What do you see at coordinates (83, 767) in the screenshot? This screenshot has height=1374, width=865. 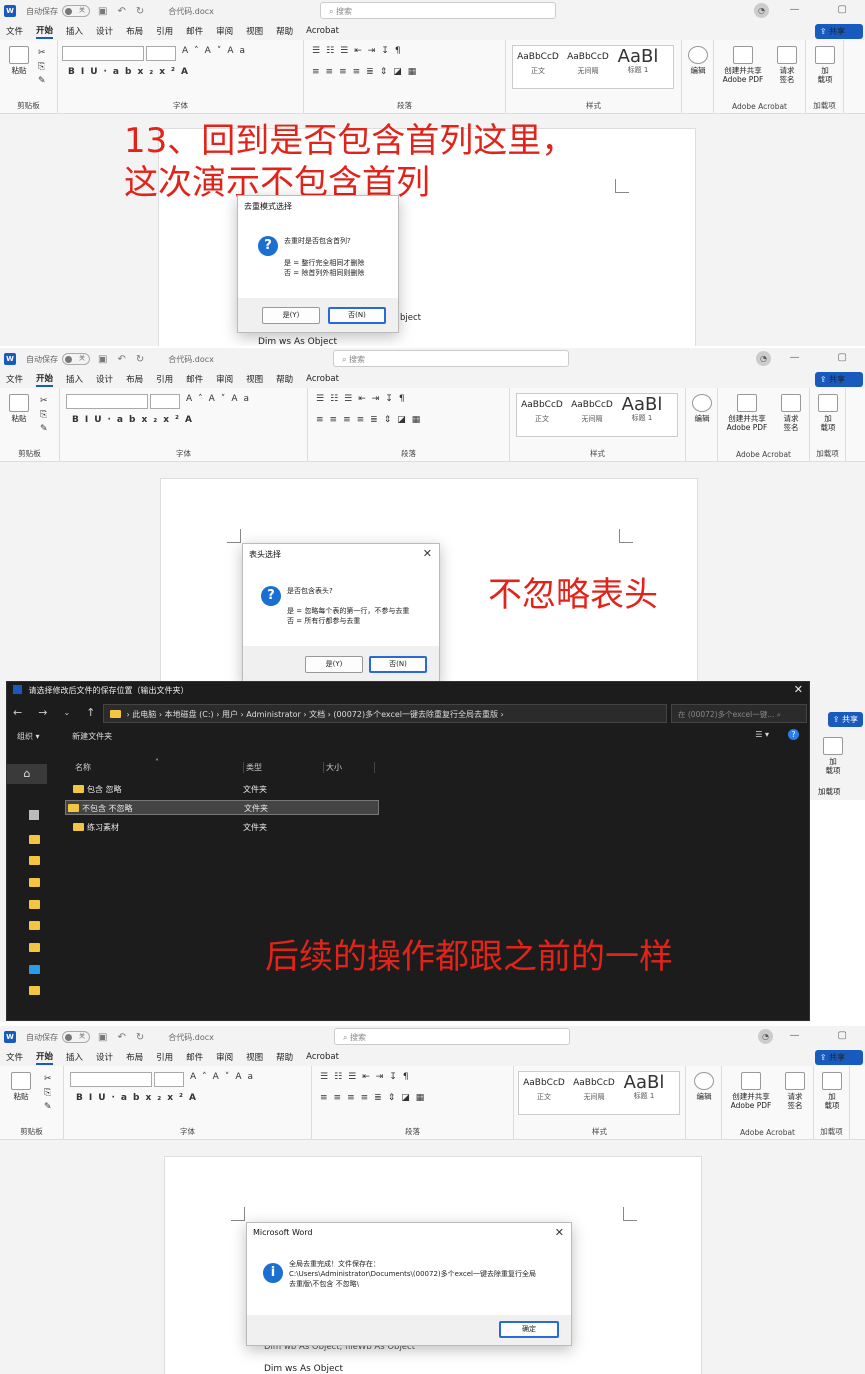 I see `column-name: 名称` at bounding box center [83, 767].